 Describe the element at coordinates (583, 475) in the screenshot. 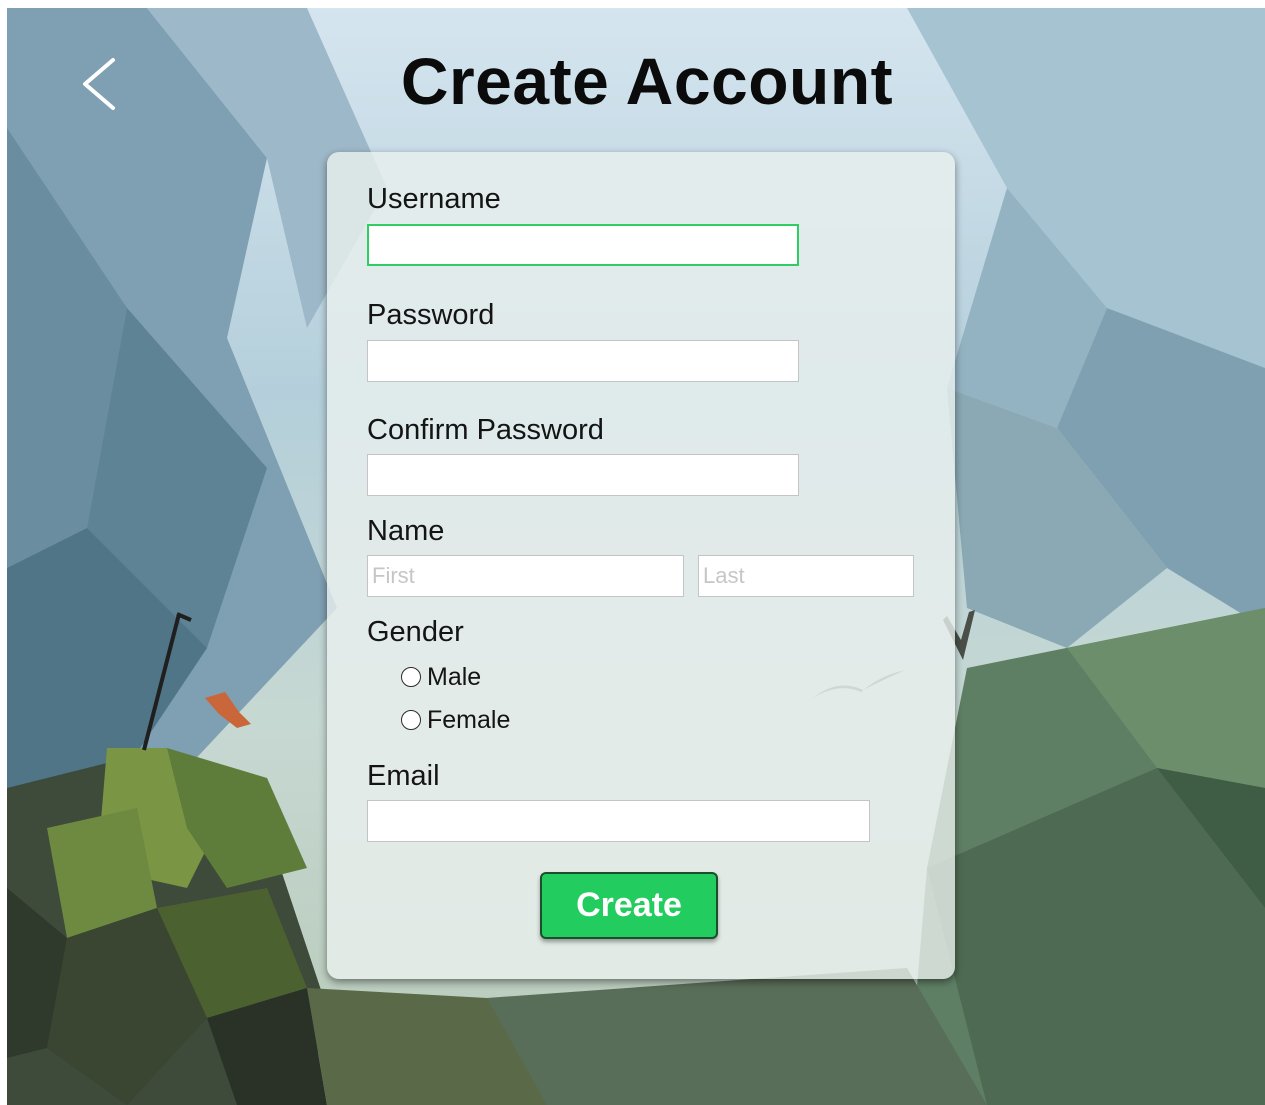

I see `confirm-password-input` at that location.